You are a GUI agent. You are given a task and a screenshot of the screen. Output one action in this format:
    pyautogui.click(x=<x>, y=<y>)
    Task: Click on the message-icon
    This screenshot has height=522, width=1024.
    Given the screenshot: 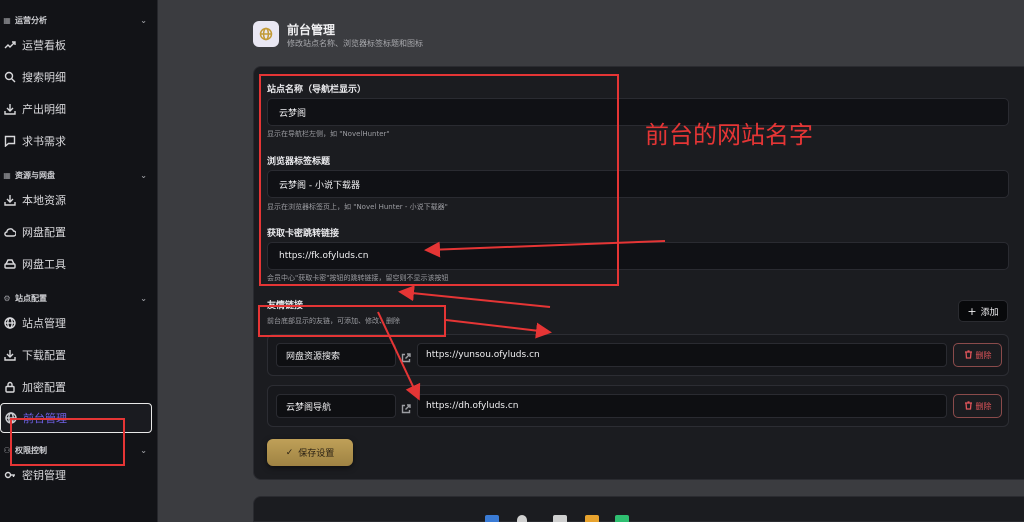 What is the action you would take?
    pyautogui.click(x=10, y=141)
    